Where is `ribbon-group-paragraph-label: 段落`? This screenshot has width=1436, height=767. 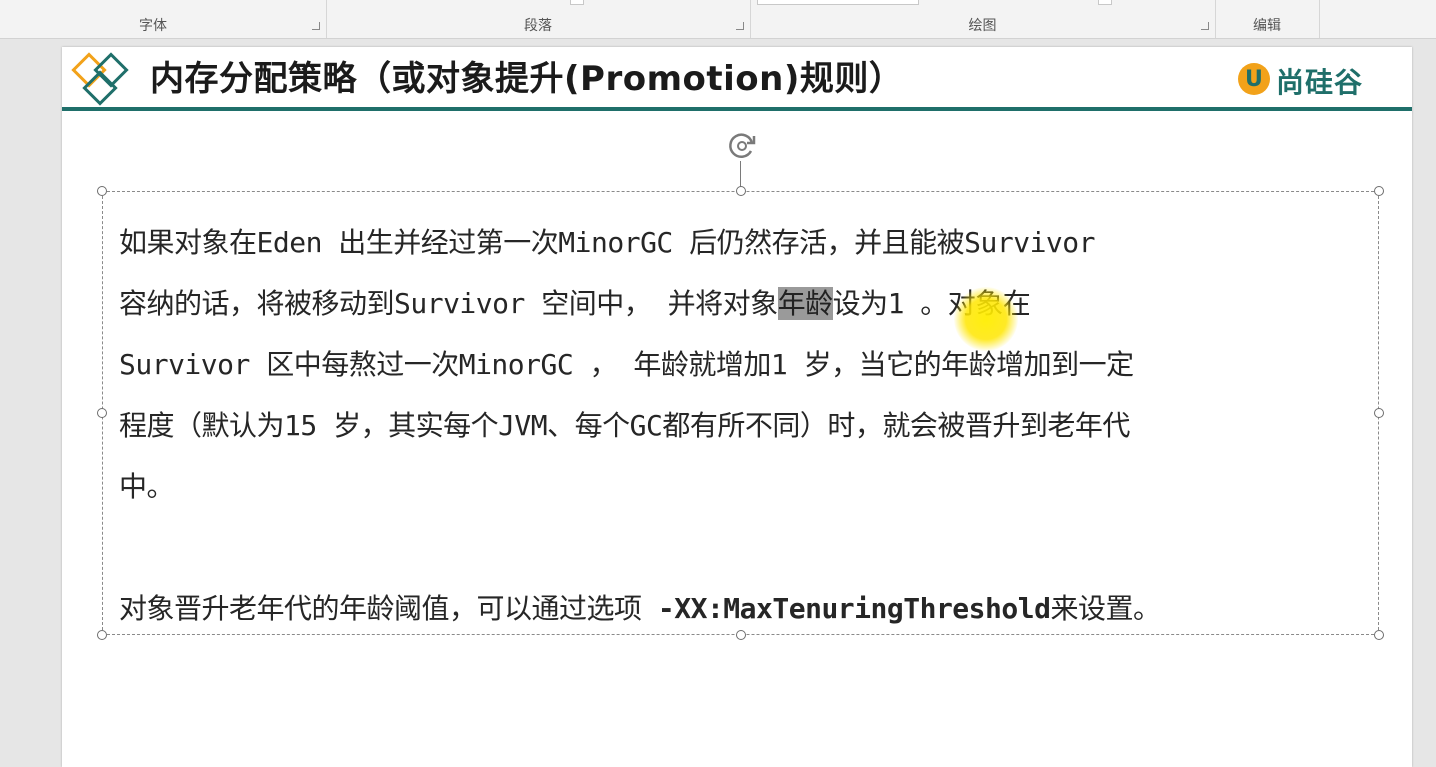 ribbon-group-paragraph-label: 段落 is located at coordinates (538, 26).